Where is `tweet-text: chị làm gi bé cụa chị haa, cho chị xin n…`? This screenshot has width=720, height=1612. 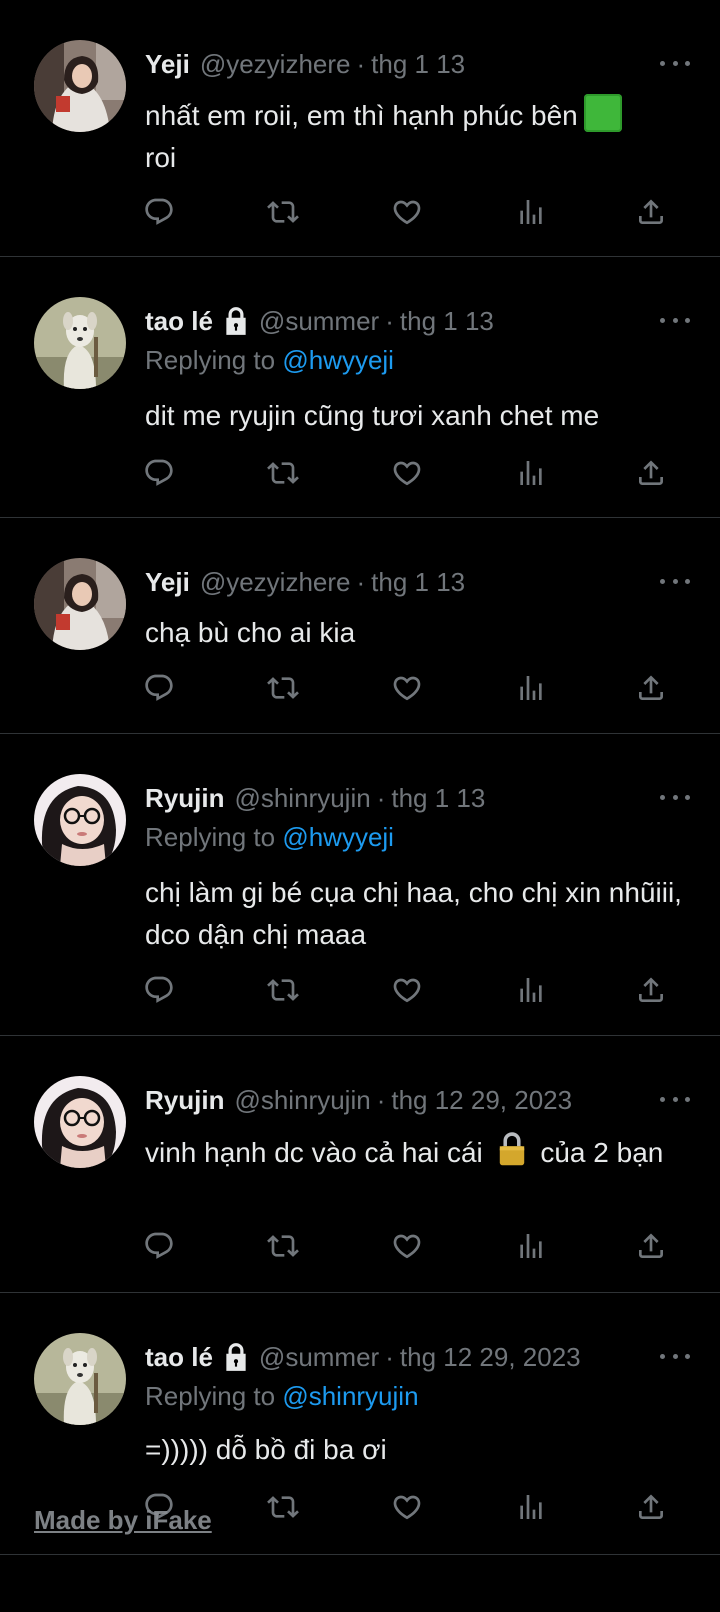 tweet-text: chị làm gi bé cụa chị haa, cho chị xin n… is located at coordinates (413, 913).